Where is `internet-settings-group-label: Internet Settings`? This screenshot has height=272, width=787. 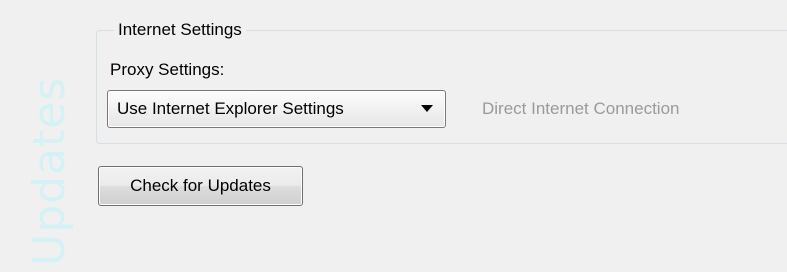 internet-settings-group-label: Internet Settings is located at coordinates (180, 30).